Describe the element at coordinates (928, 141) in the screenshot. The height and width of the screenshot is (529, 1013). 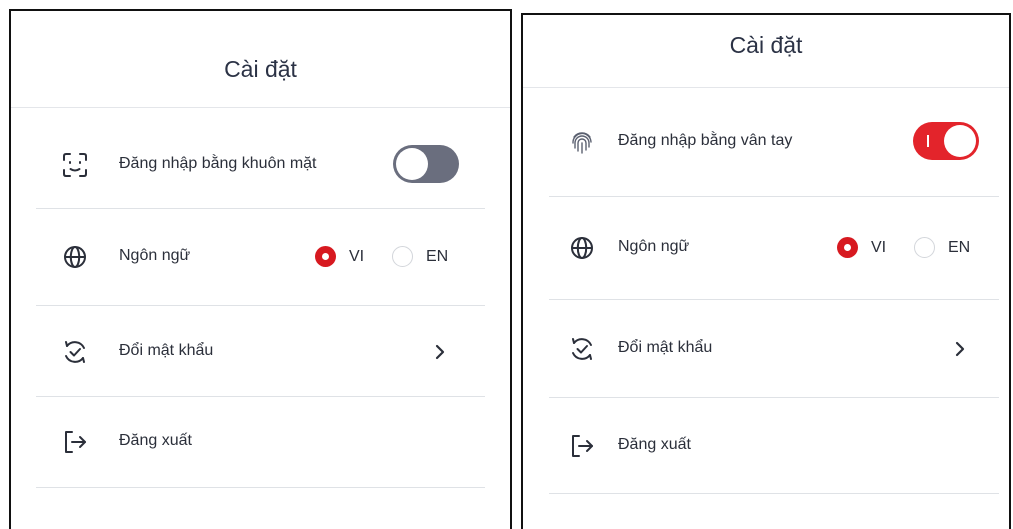
I see `toggle-on-indicator` at that location.